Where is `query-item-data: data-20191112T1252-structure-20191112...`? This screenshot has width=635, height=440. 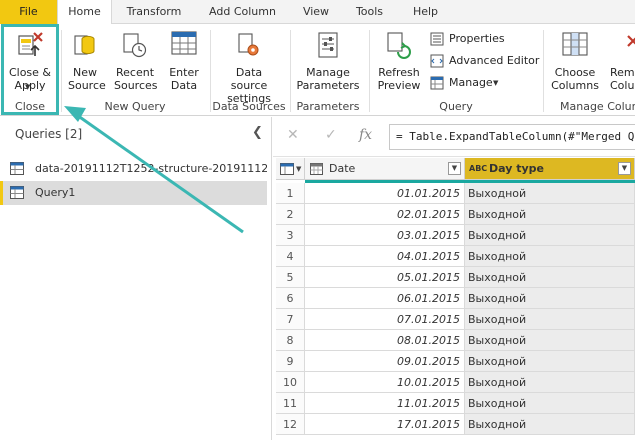 query-item-data: data-20191112T1252-structure-20191112... is located at coordinates (133, 169).